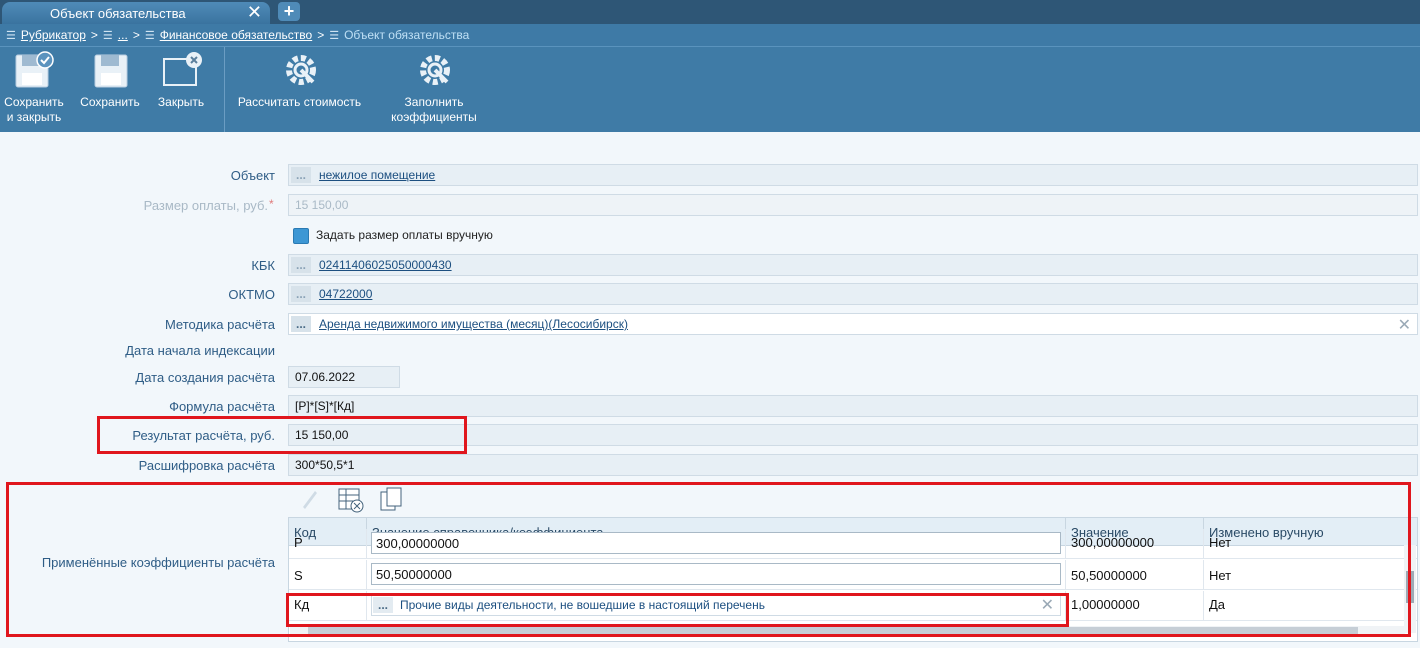 The image size is (1420, 648). Describe the element at coordinates (301, 236) in the screenshot. I see `manual-payment-checkbox` at that location.